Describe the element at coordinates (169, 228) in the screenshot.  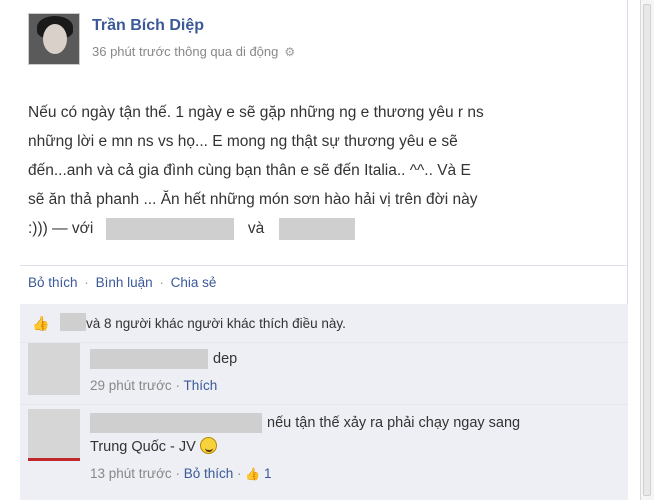
I see `tagged-friend-1-redacted` at that location.